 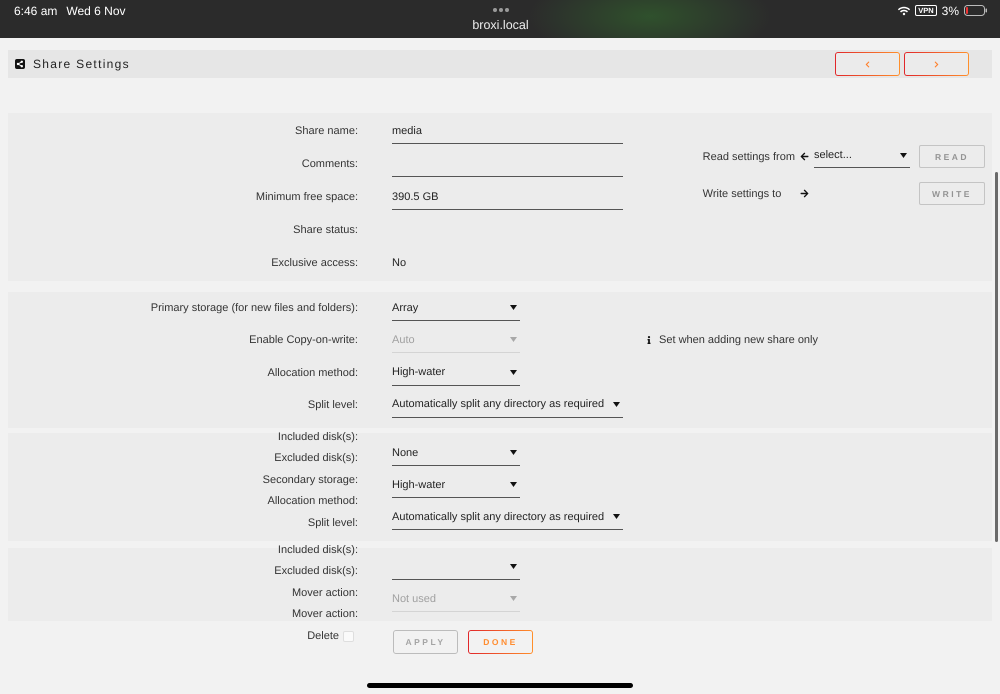 What do you see at coordinates (742, 193) in the screenshot?
I see `write-settings-label: Write settings to` at bounding box center [742, 193].